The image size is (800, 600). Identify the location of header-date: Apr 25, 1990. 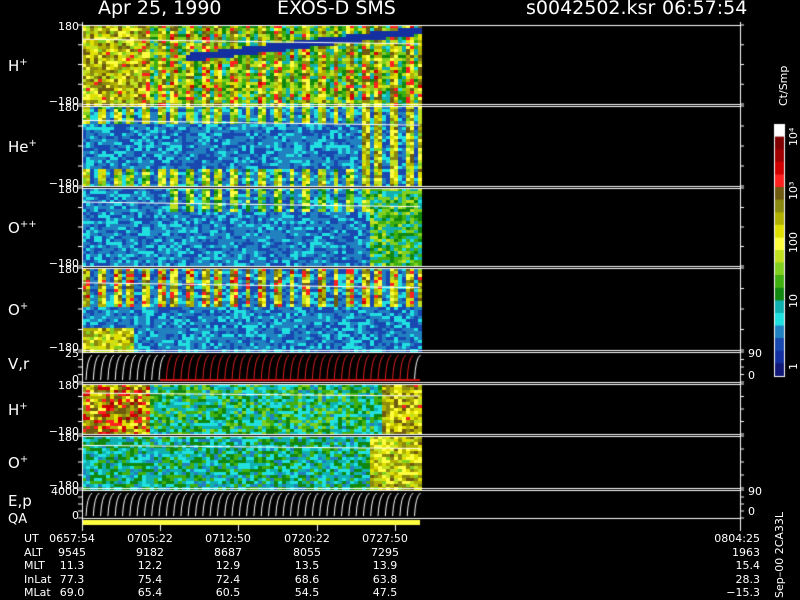
(160, 9).